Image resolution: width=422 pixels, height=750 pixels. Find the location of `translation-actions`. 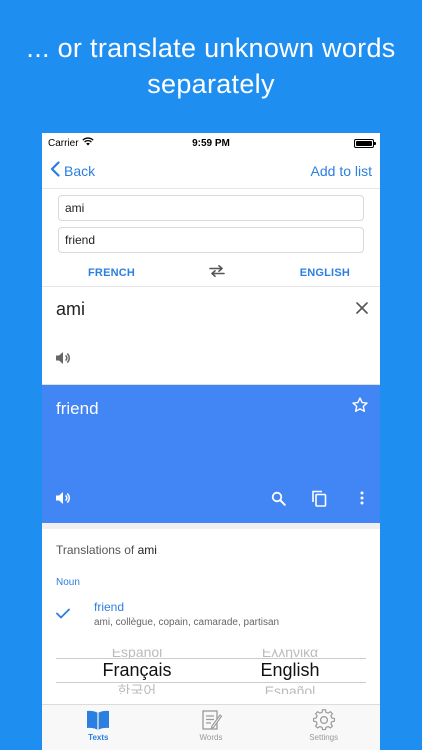

translation-actions is located at coordinates (211, 500).